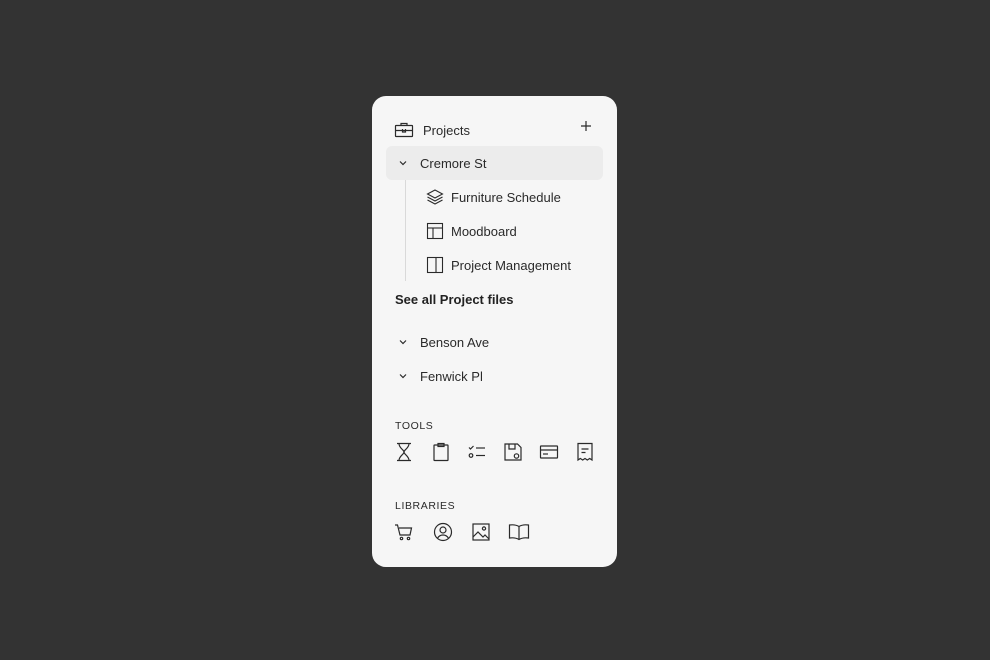  I want to click on cart-icon, so click(404, 534).